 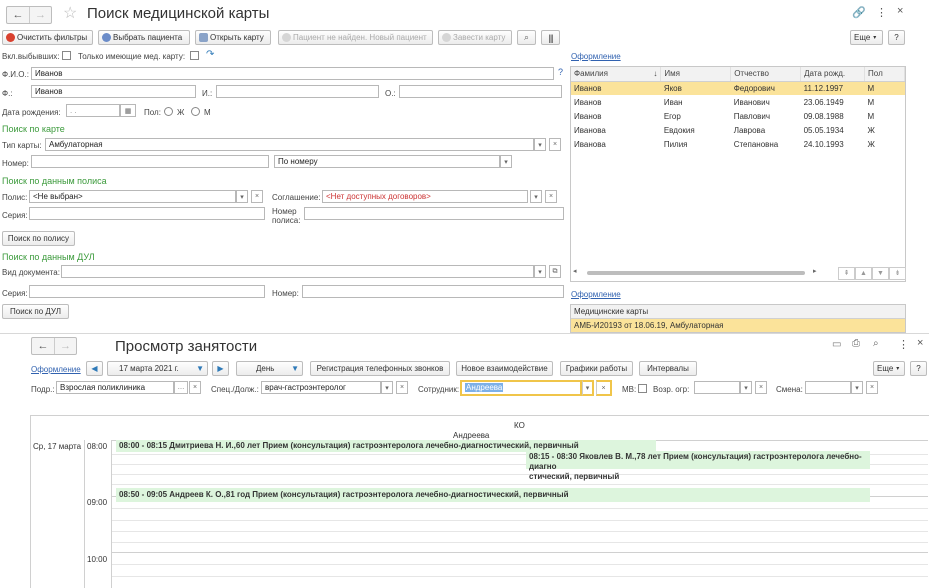 I want to click on favorite-star-icon: ☆, so click(x=70, y=13).